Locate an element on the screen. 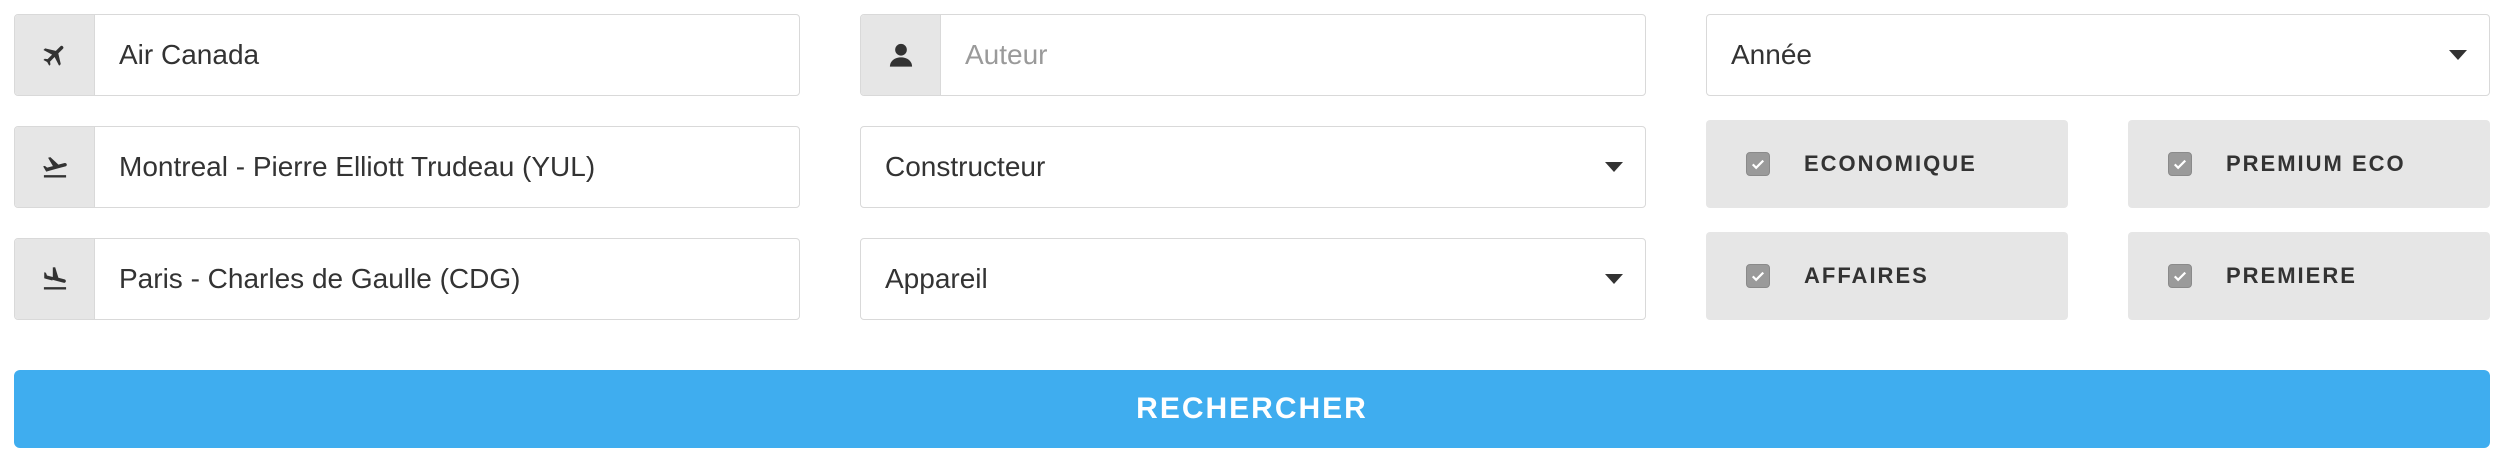 This screenshot has width=2504, height=474. manufacturer-select-value: Constructeur is located at coordinates (965, 166).